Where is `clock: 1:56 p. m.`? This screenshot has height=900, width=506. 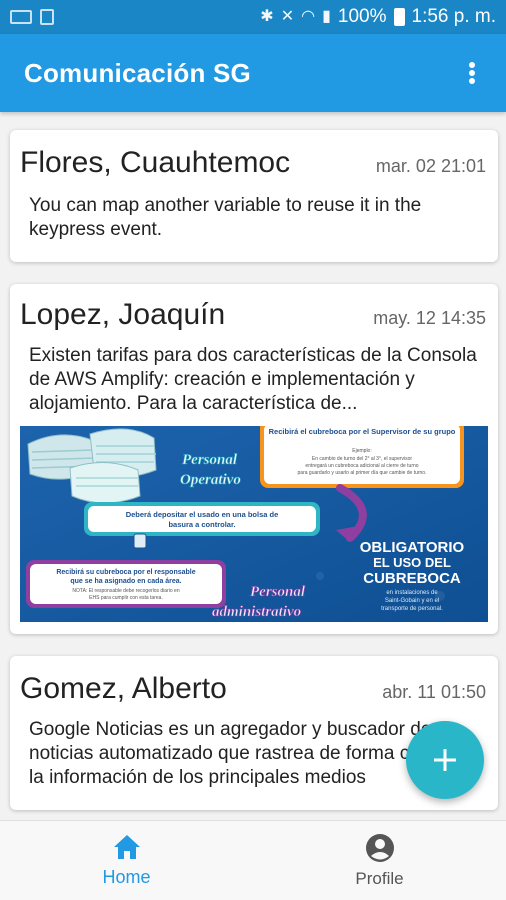 clock: 1:56 p. m. is located at coordinates (454, 16).